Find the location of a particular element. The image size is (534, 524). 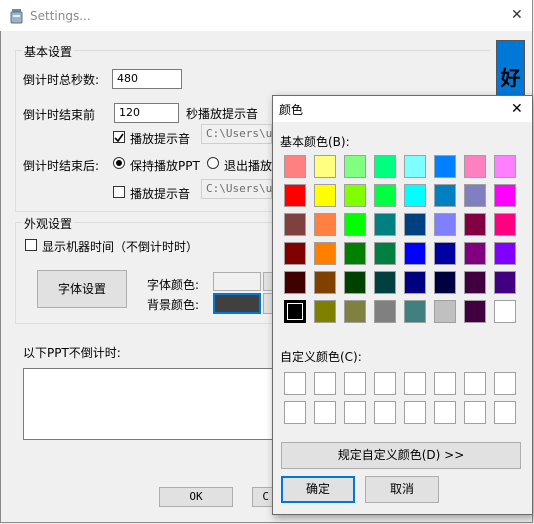

custom-colors-label: 自定义颜色(C): is located at coordinates (321, 357).